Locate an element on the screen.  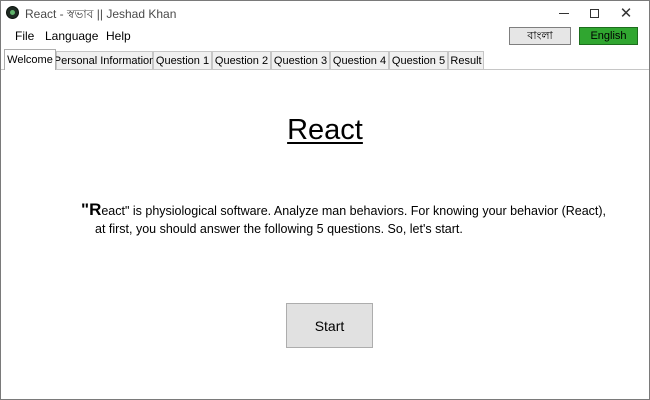
tab-question-3: Question 3 is located at coordinates (300, 60).